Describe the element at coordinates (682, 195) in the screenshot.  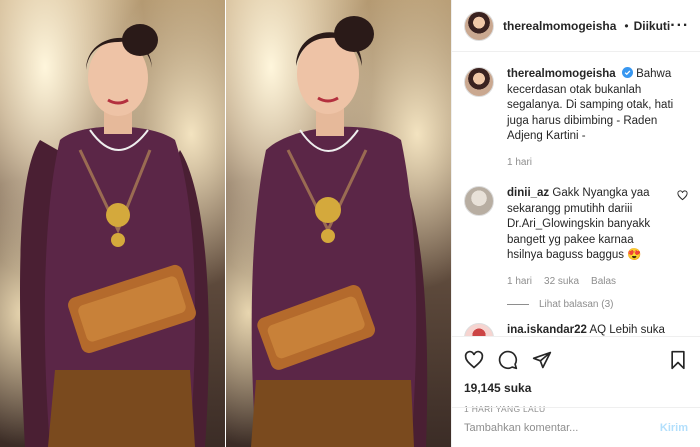
I see `comment-like-heart-icon` at that location.